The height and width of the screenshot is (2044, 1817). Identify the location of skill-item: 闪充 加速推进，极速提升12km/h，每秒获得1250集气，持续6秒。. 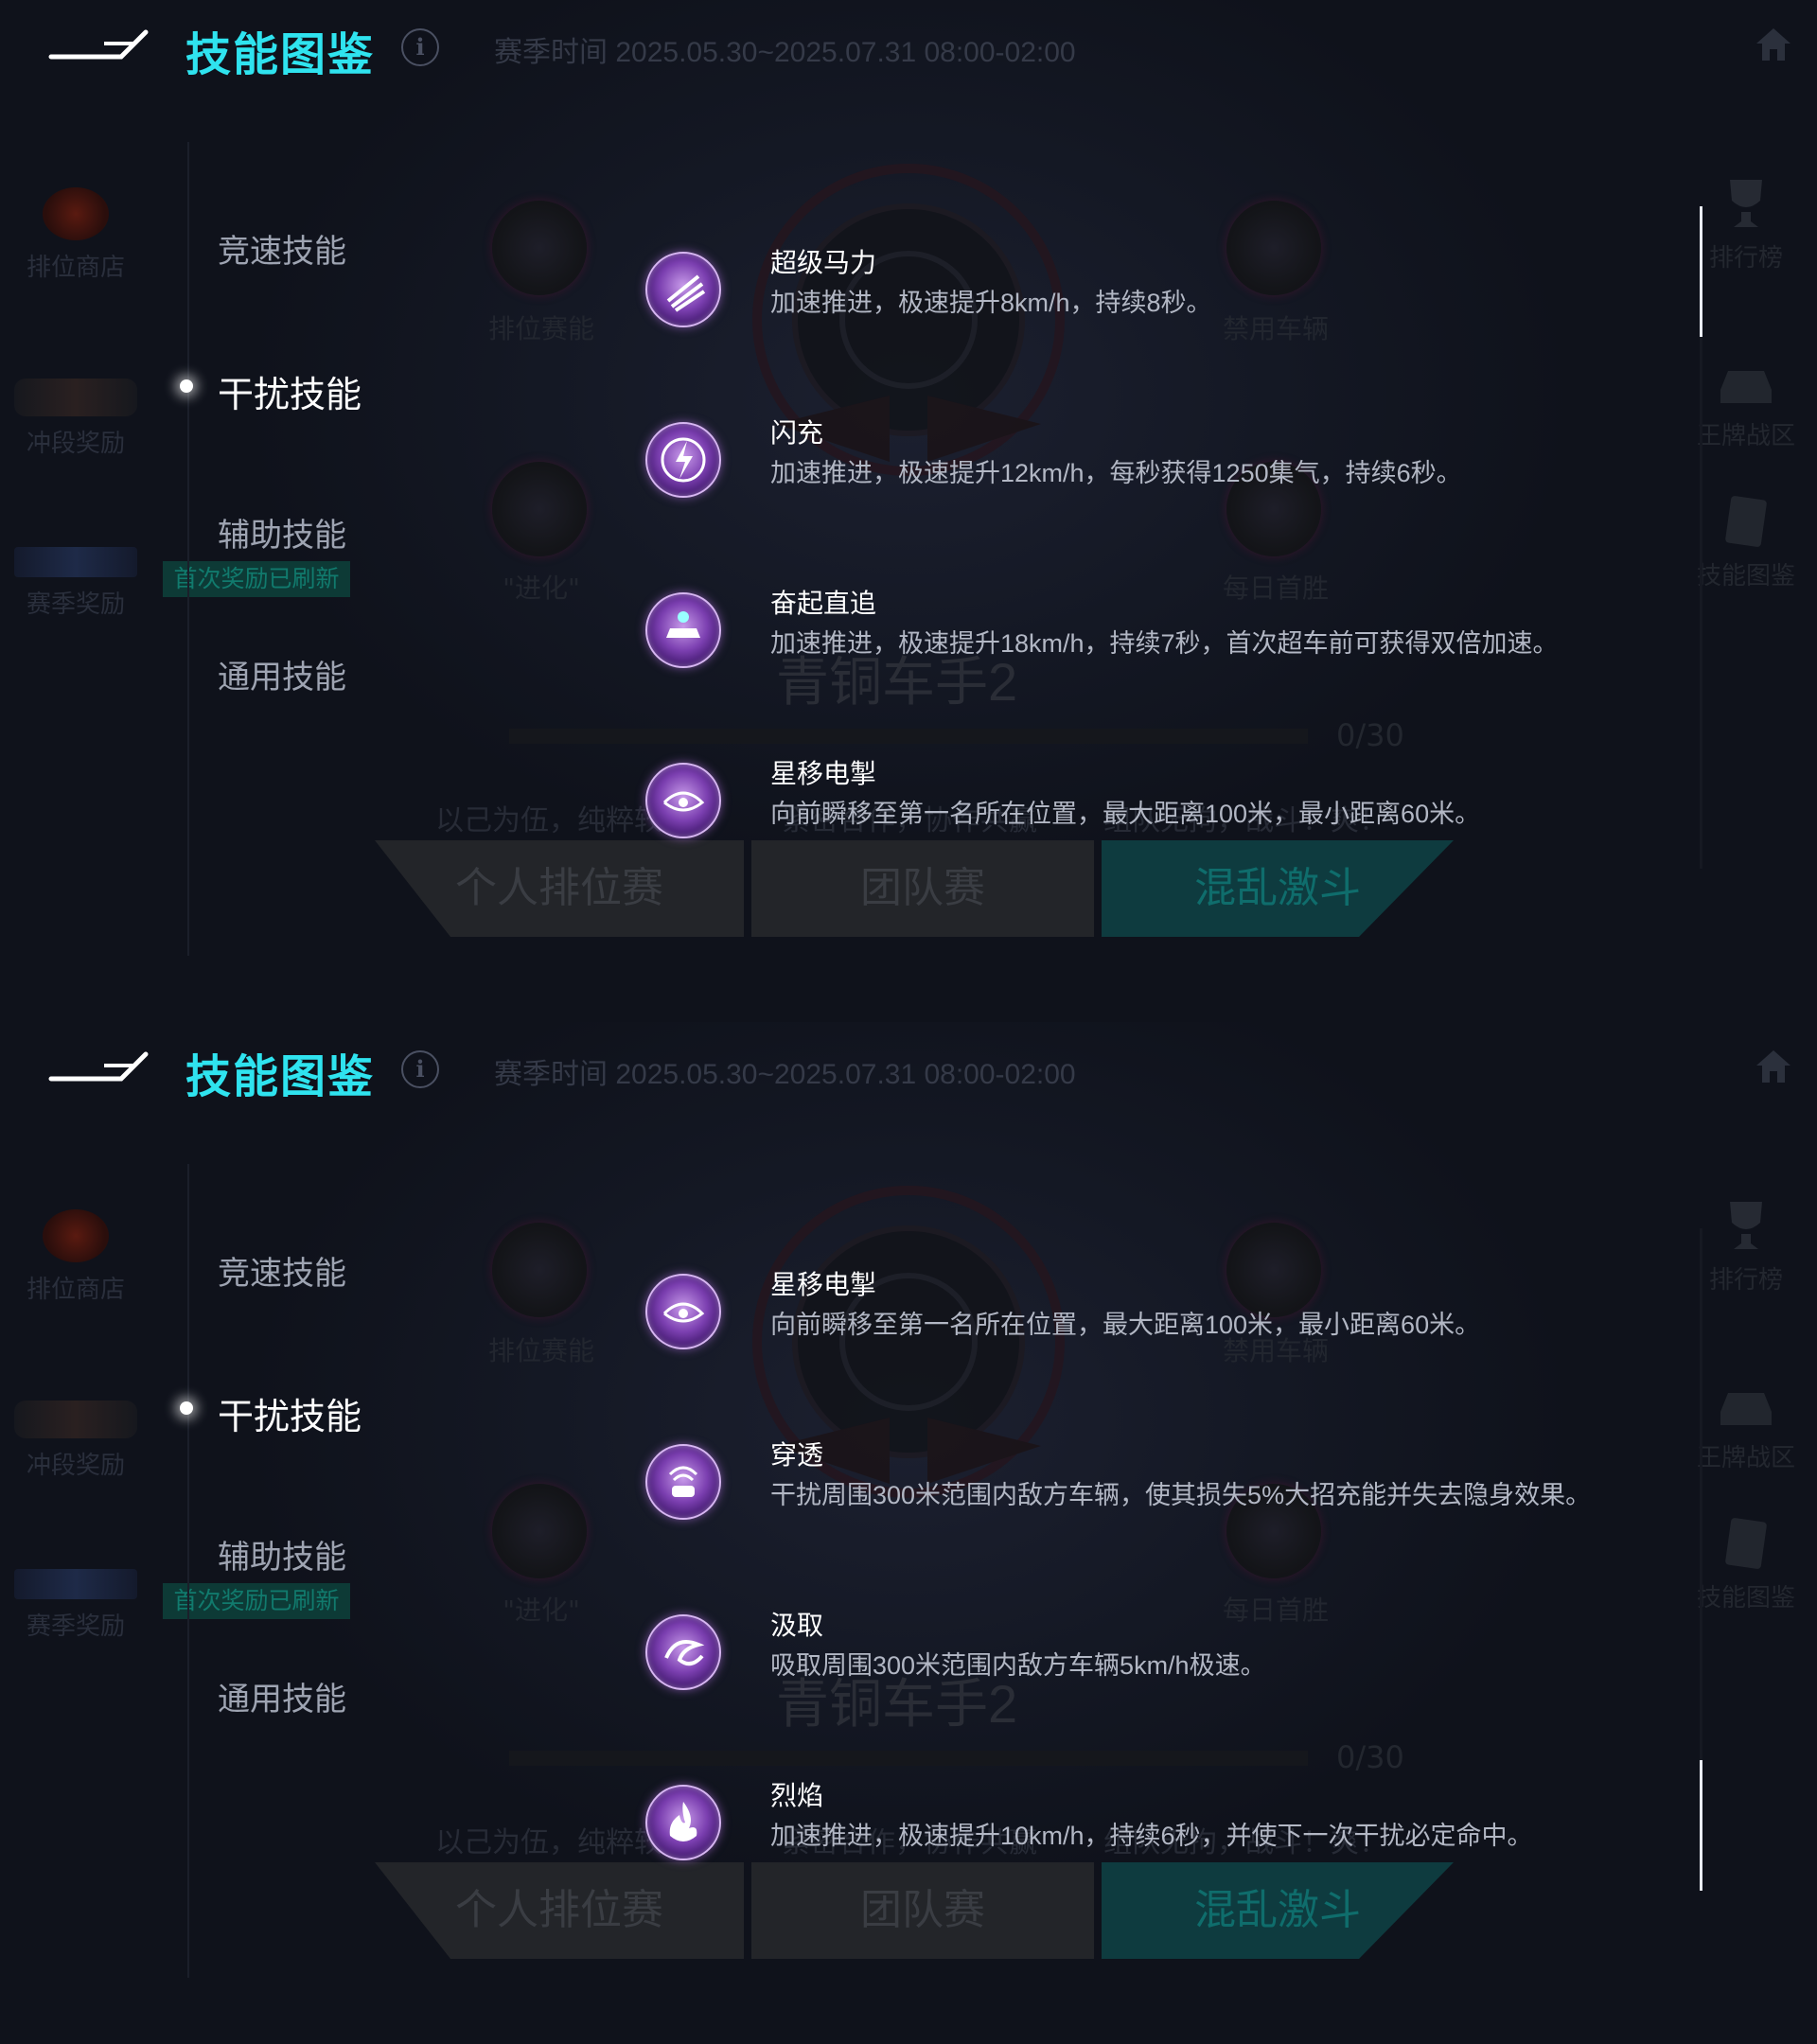
(1183, 460).